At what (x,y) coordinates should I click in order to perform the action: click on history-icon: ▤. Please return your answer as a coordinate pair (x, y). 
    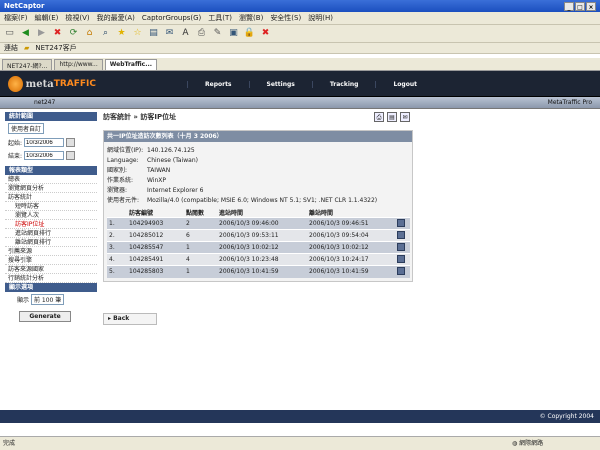
    Looking at the image, I should click on (153, 33).